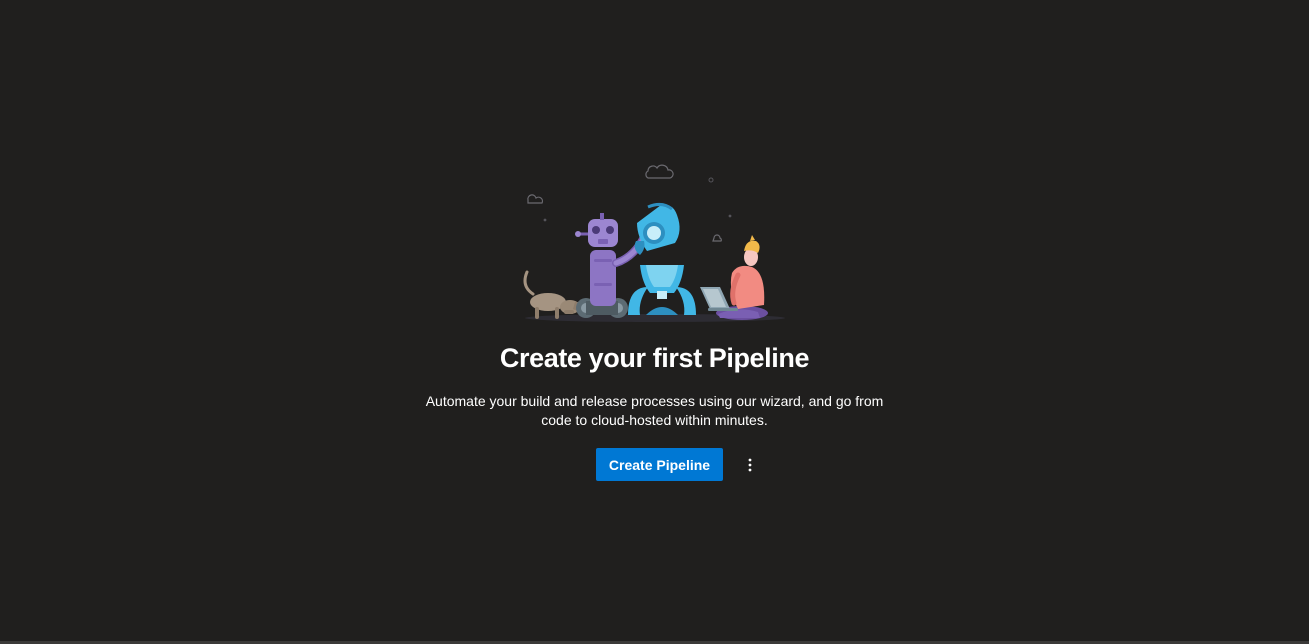 The image size is (1309, 644). I want to click on create-pipeline-button: Create Pipeline, so click(659, 464).